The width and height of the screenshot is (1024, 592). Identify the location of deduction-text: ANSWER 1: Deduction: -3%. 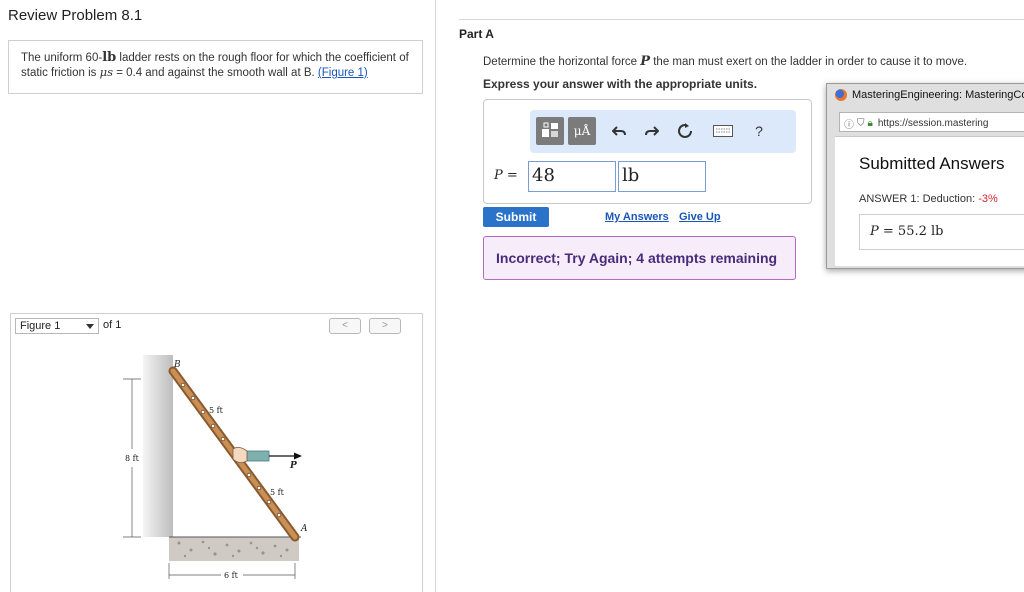
(928, 199).